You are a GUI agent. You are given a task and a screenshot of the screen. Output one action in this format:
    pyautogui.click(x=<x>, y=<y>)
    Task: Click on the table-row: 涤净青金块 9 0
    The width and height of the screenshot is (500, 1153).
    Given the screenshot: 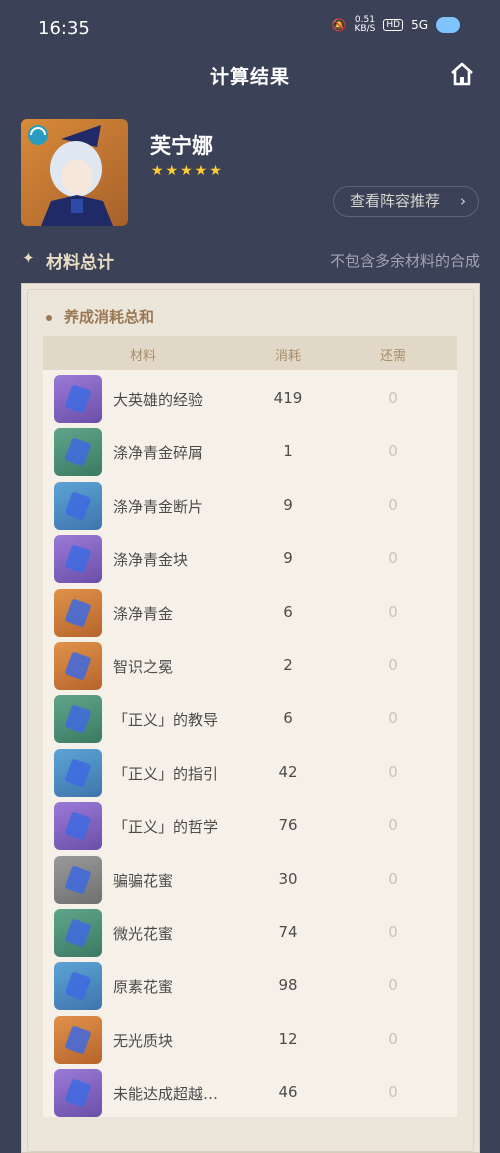 What is the action you would take?
    pyautogui.click(x=250, y=557)
    